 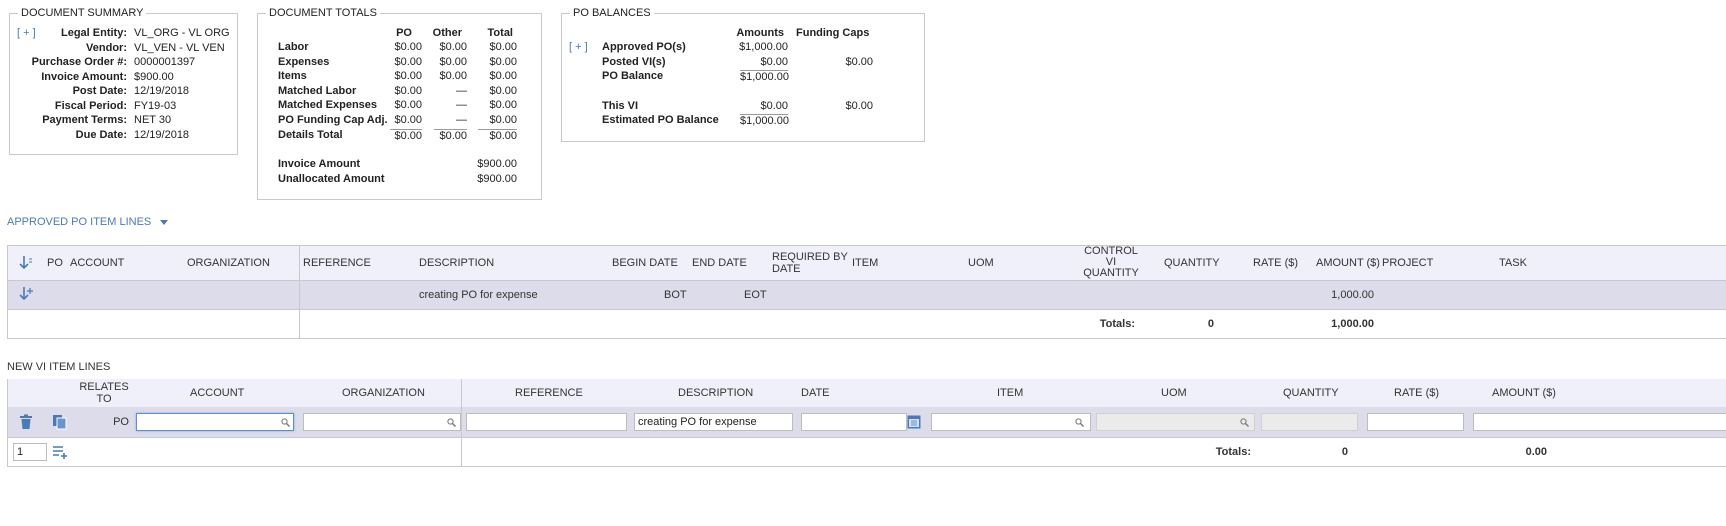 What do you see at coordinates (383, 393) in the screenshot?
I see `new-col-organization: ORGANIZATION` at bounding box center [383, 393].